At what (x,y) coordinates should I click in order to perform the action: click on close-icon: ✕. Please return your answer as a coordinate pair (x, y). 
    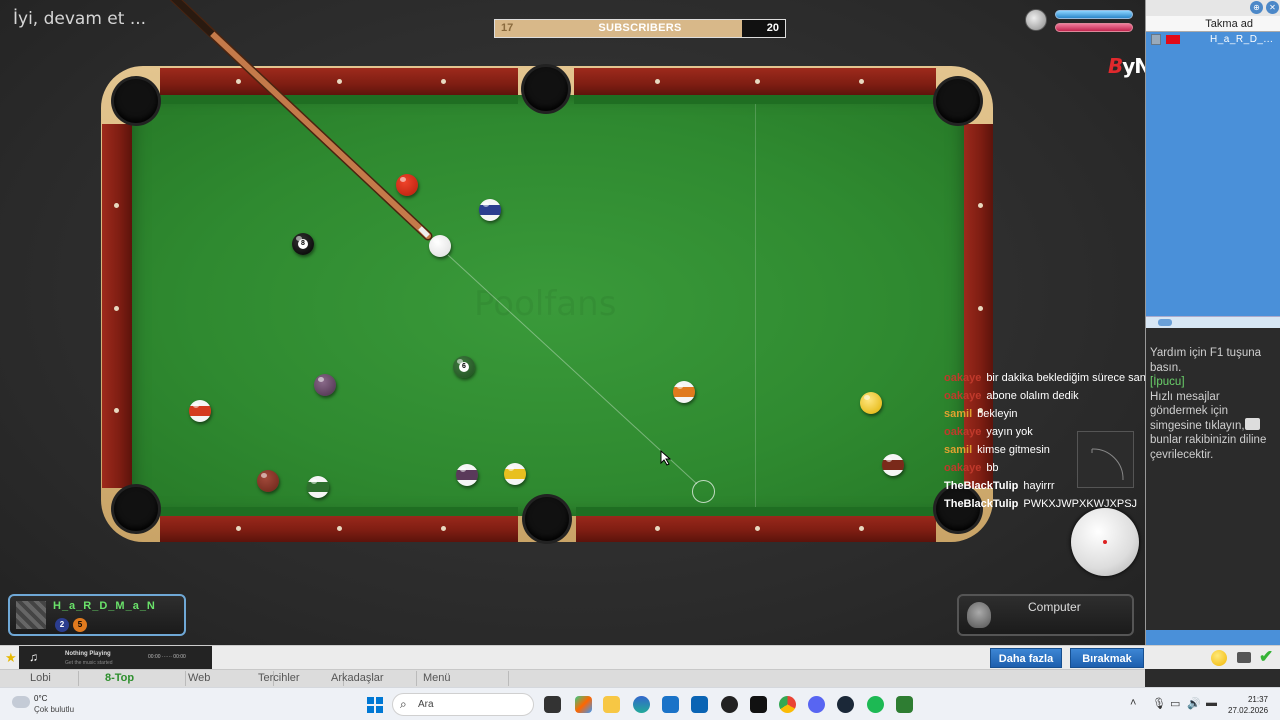
    Looking at the image, I should click on (1272, 7).